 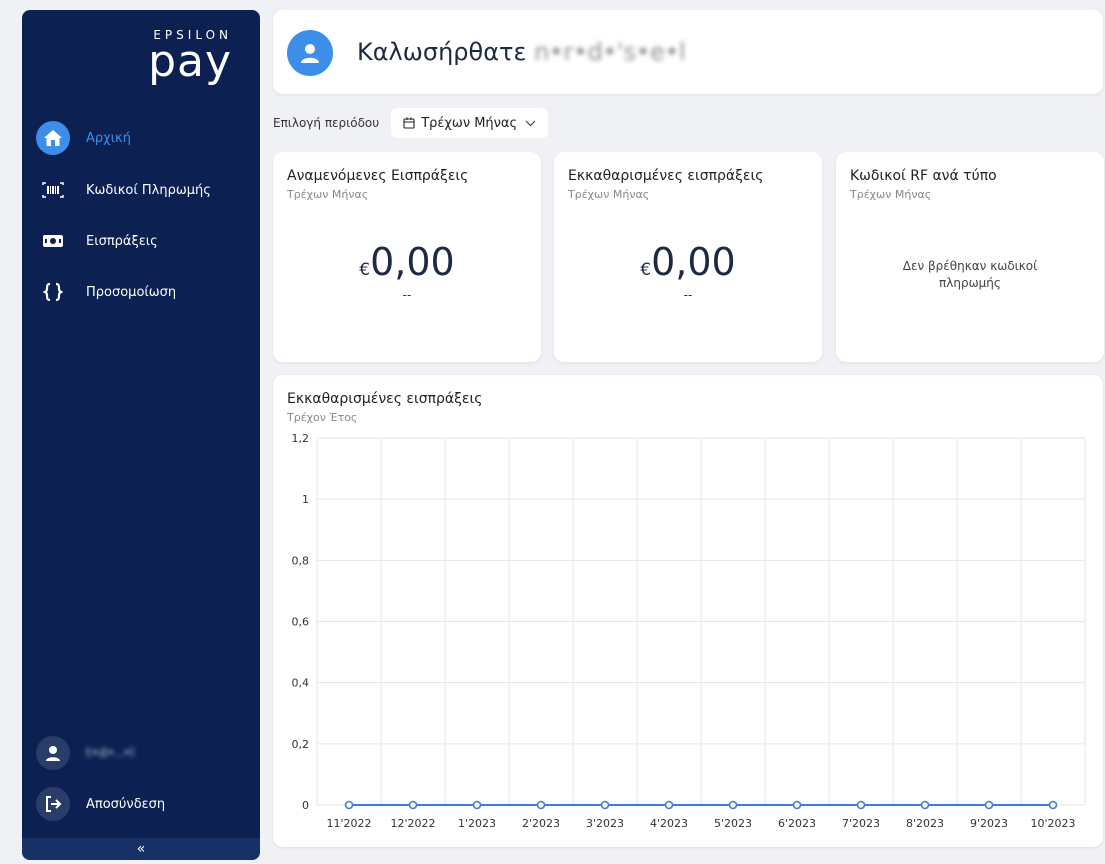 I want to click on avatar-icon, so click(x=310, y=53).